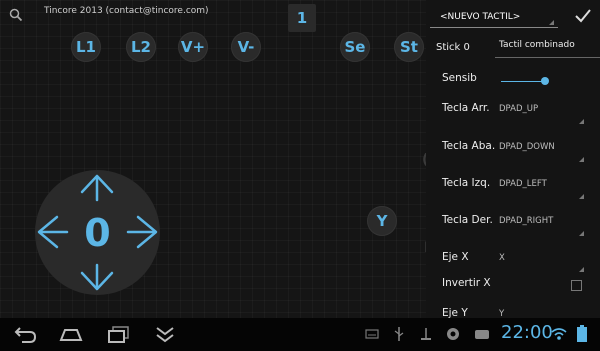 Image resolution: width=600 pixels, height=351 pixels. I want to click on sensib-row: Sensib, so click(513, 82).